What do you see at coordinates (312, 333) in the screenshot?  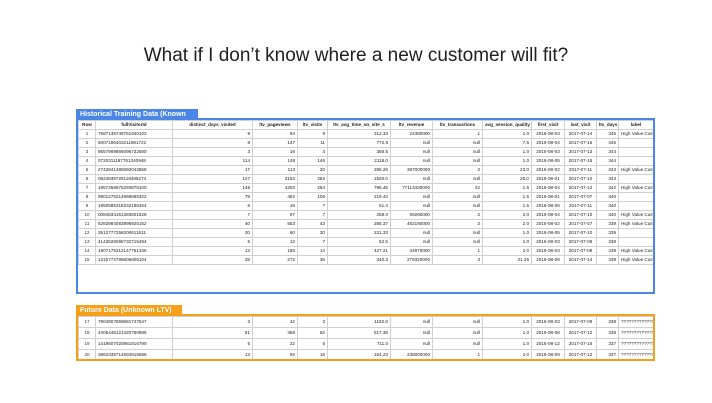 I see `table-cell: 62` at bounding box center [312, 333].